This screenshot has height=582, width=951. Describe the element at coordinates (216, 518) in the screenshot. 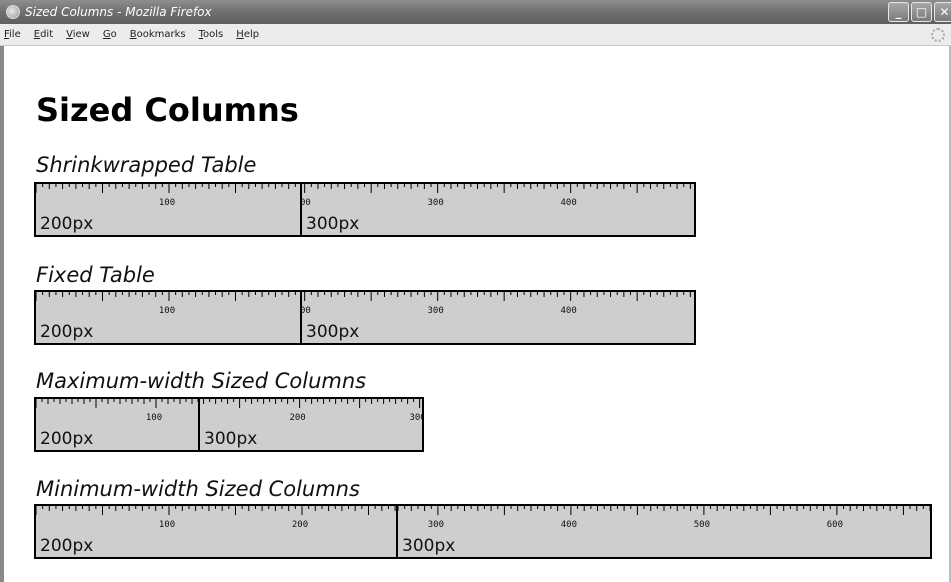

I see `ruler-graphic: 100 200` at that location.